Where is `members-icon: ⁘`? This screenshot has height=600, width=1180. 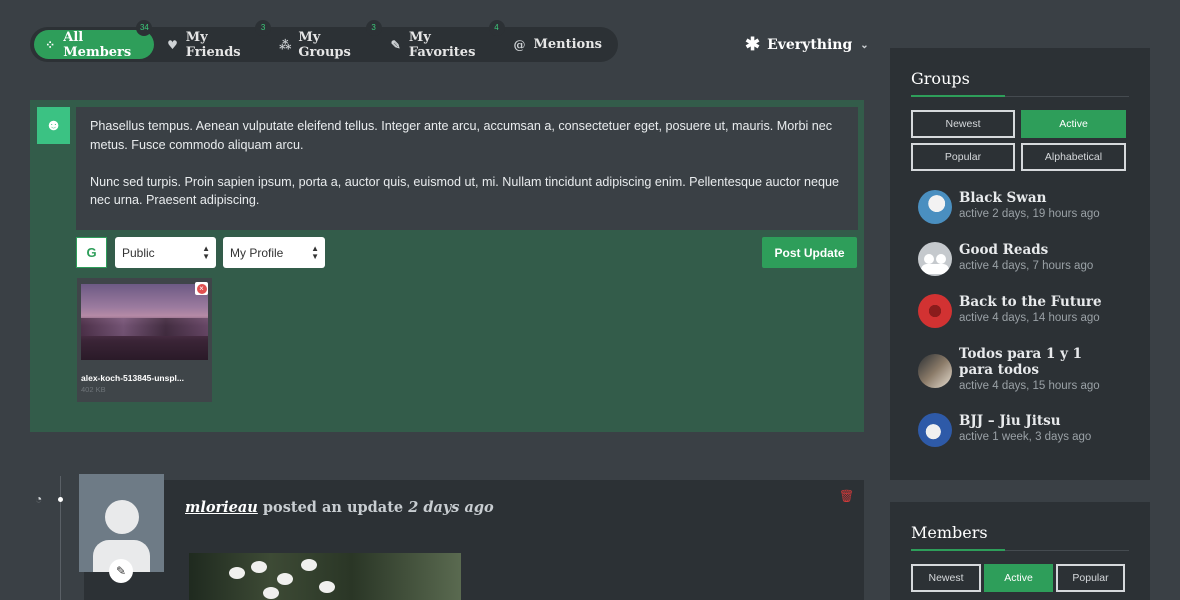
members-icon: ⁘ is located at coordinates (50, 44).